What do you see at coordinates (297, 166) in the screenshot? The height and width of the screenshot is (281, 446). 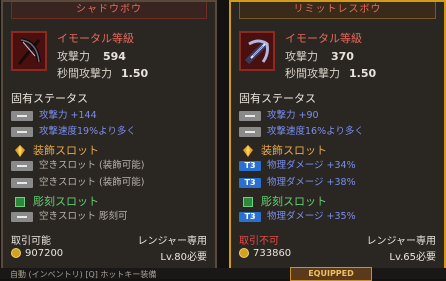 I see `deco-slot-row: T3 物理ダメージ +34%` at bounding box center [297, 166].